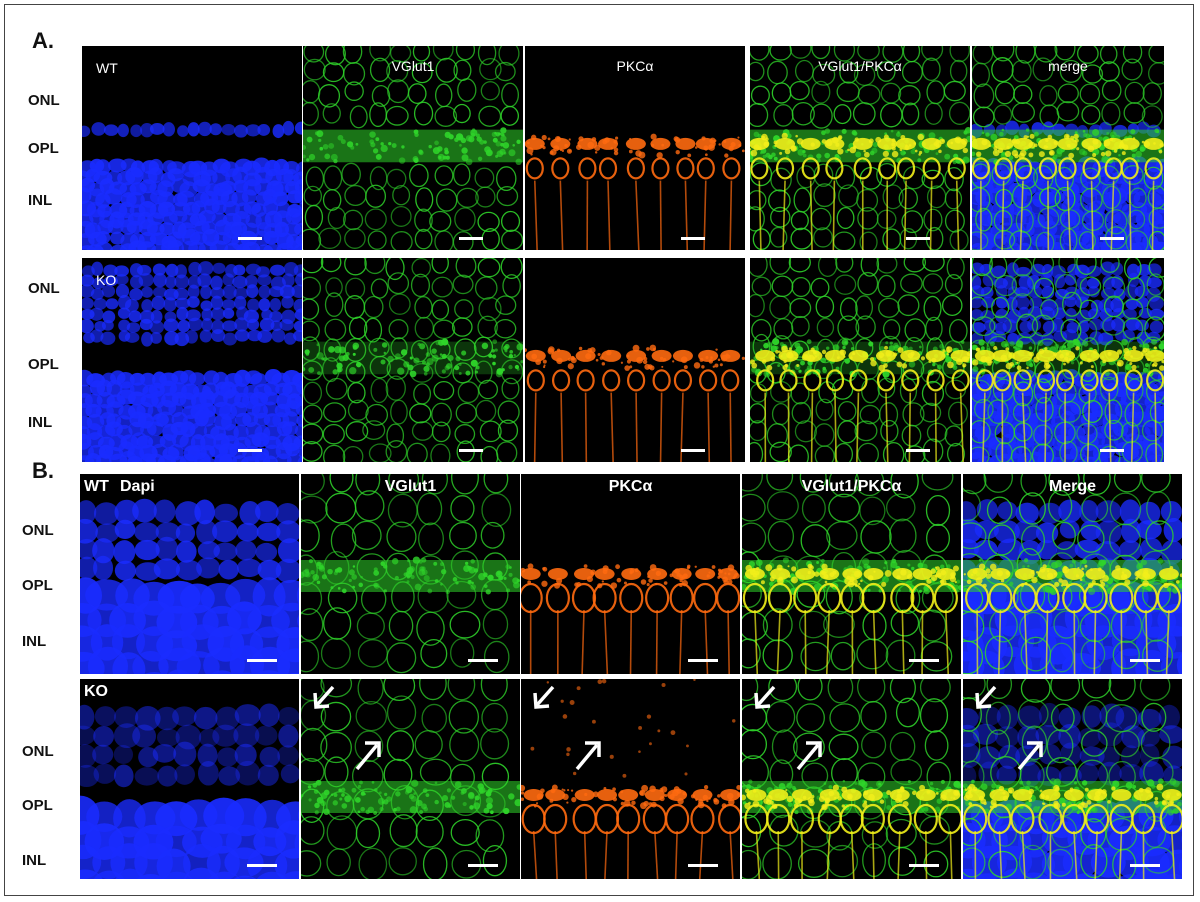  Describe the element at coordinates (43, 470) in the screenshot. I see `panel-b-label: B.` at that location.